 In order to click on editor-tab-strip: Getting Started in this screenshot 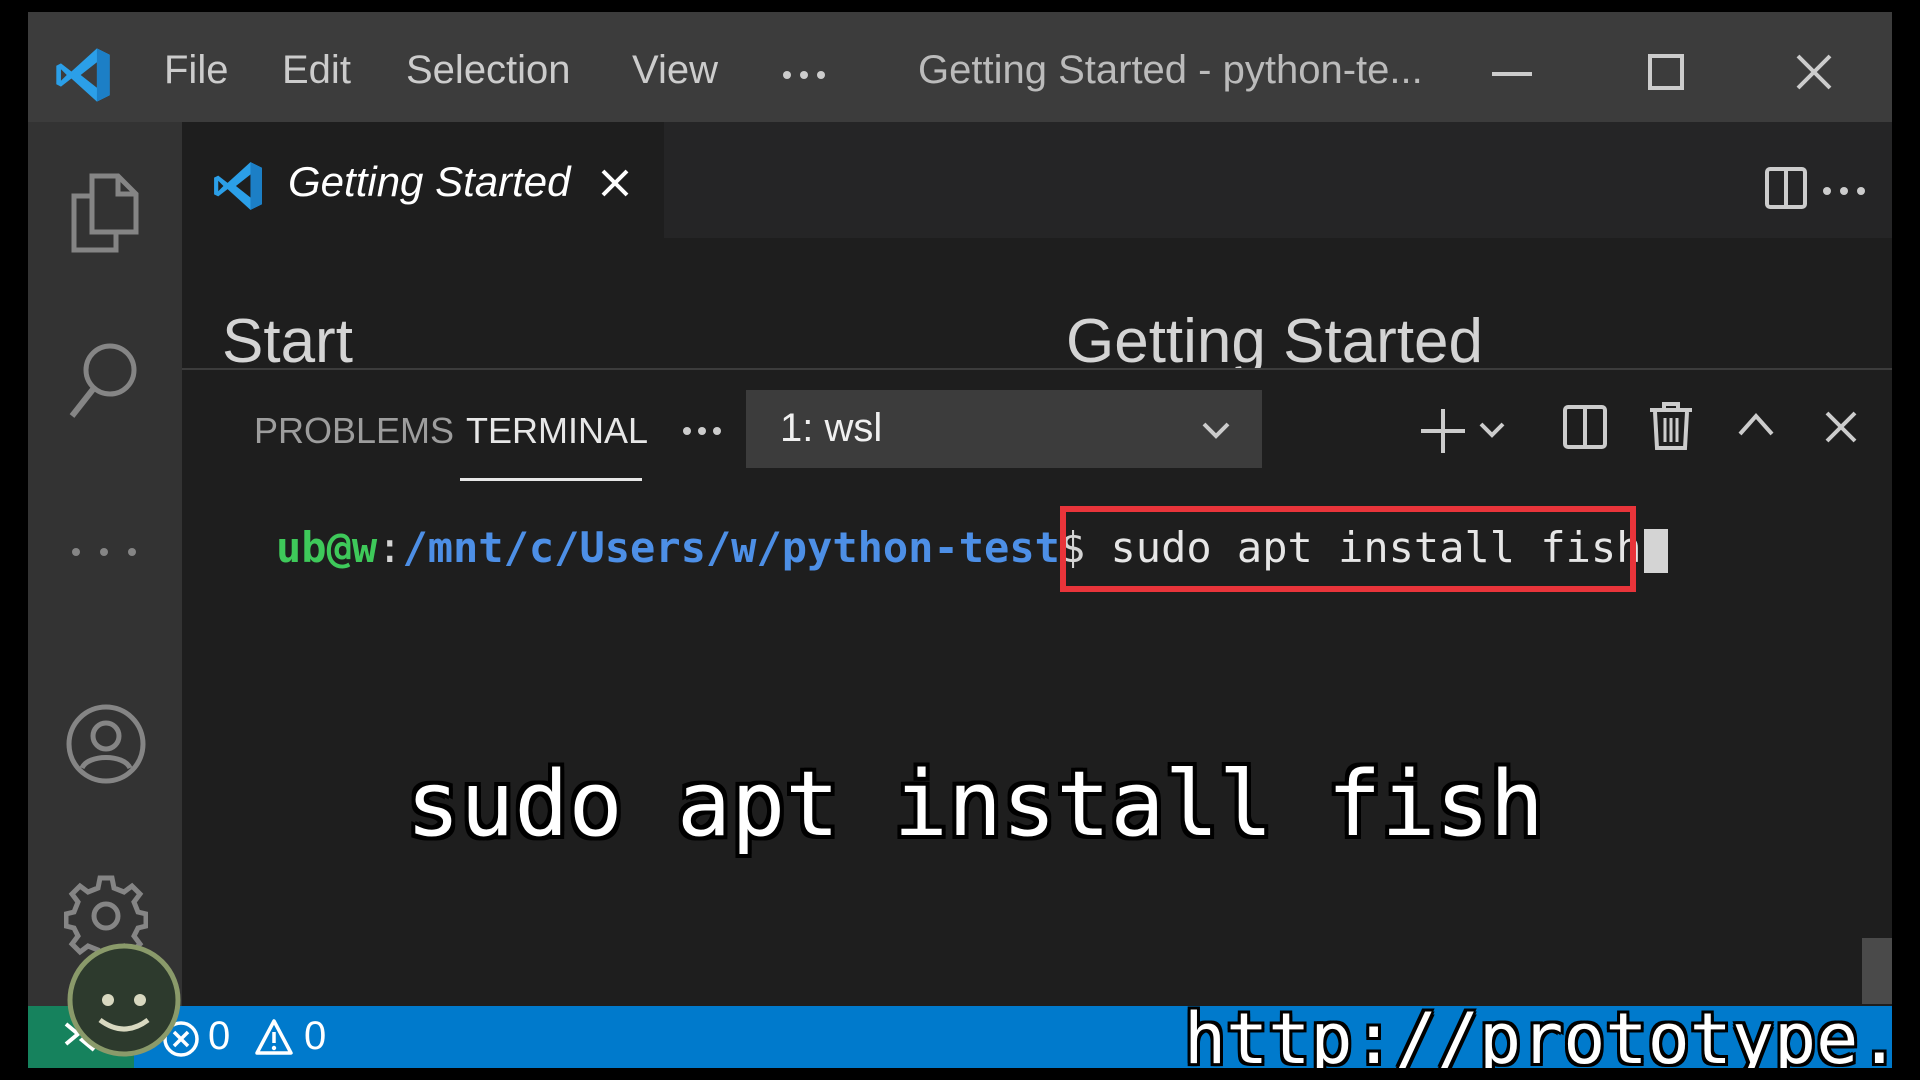, I will do `click(1037, 180)`.